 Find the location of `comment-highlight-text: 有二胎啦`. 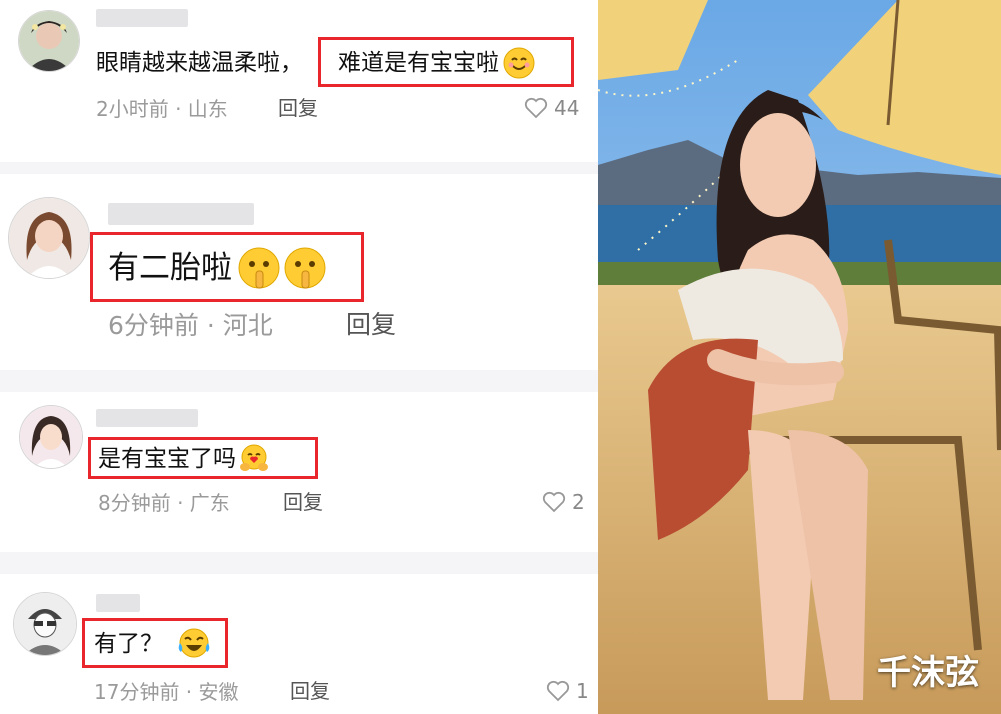

comment-highlight-text: 有二胎啦 is located at coordinates (218, 268).